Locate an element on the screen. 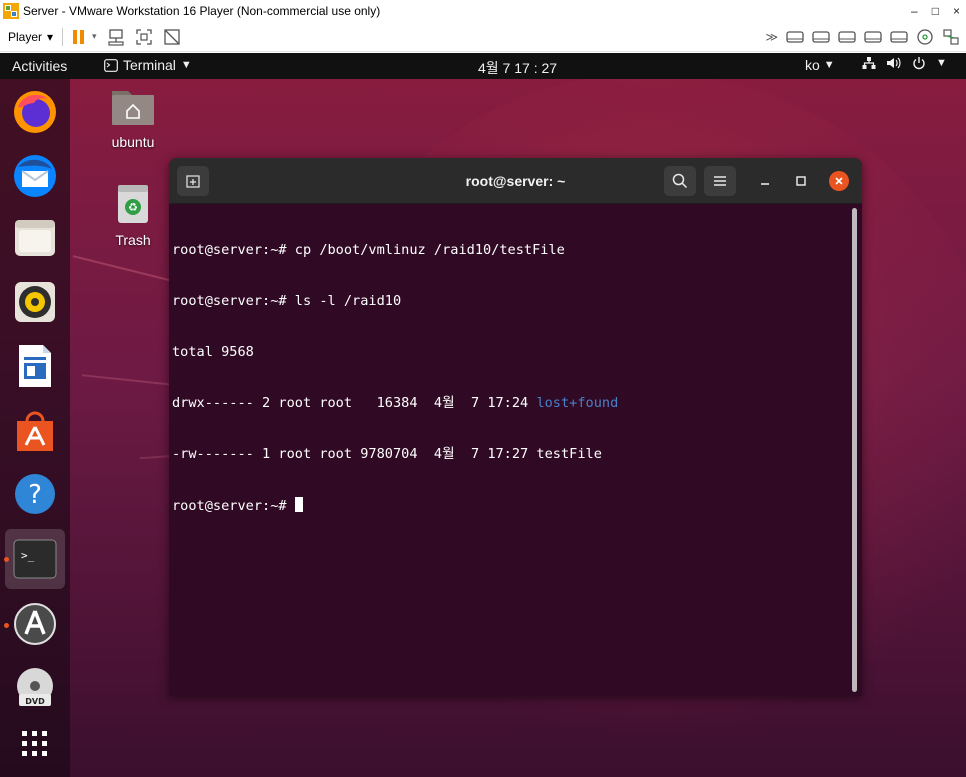 This screenshot has height=777, width=966. dock-item-files is located at coordinates (35, 238).